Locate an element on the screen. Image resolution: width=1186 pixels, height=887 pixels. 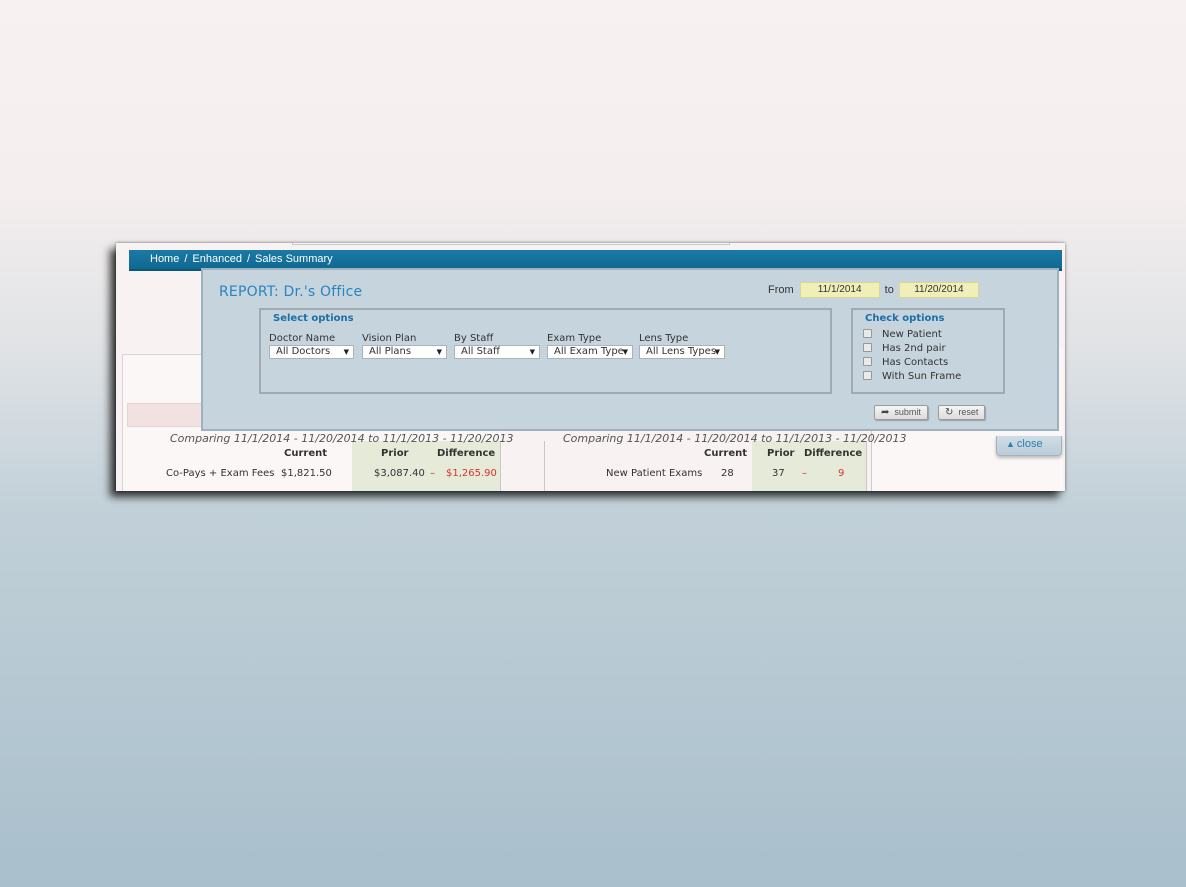
breadcrumb-enhanced: Enhanced is located at coordinates (217, 259).